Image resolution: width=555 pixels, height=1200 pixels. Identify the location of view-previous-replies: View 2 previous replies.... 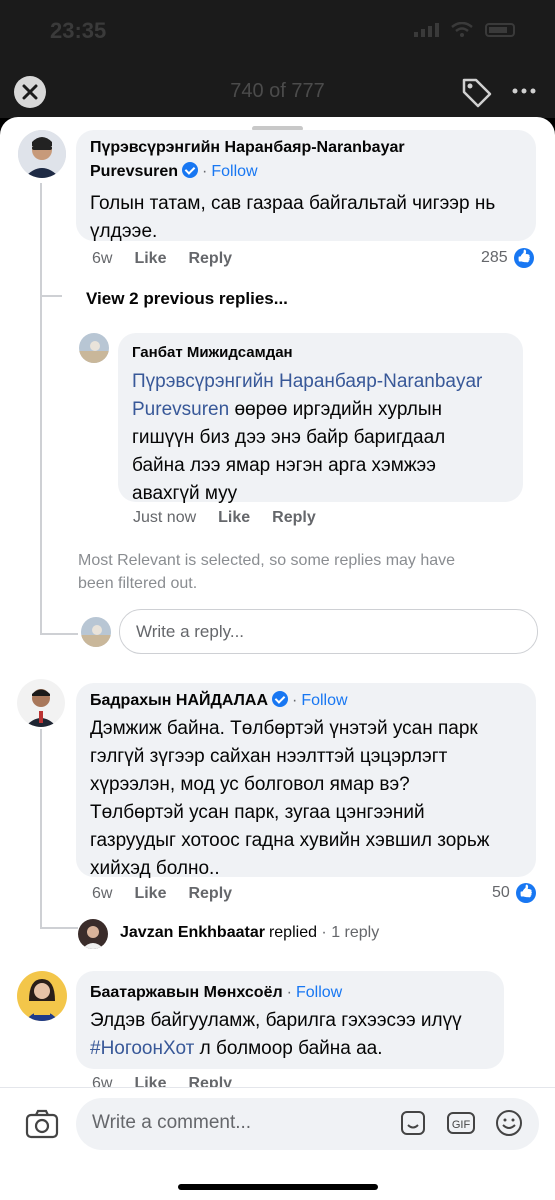
(187, 299).